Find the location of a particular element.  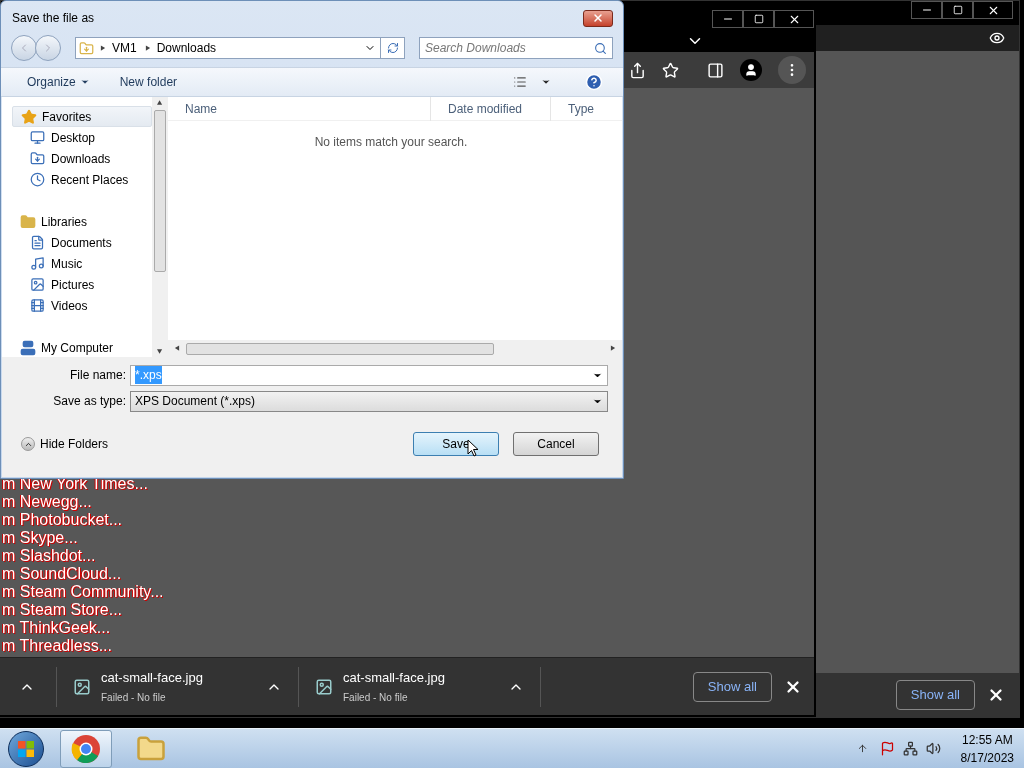

sidebar-group: Libraries is located at coordinates (82, 221).